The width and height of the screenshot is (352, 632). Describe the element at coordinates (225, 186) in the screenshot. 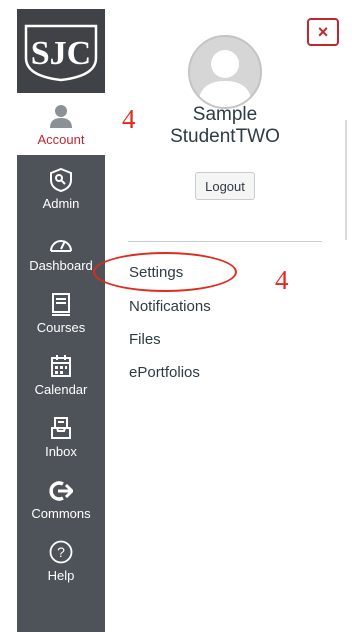

I see `logout-button: Logout` at that location.